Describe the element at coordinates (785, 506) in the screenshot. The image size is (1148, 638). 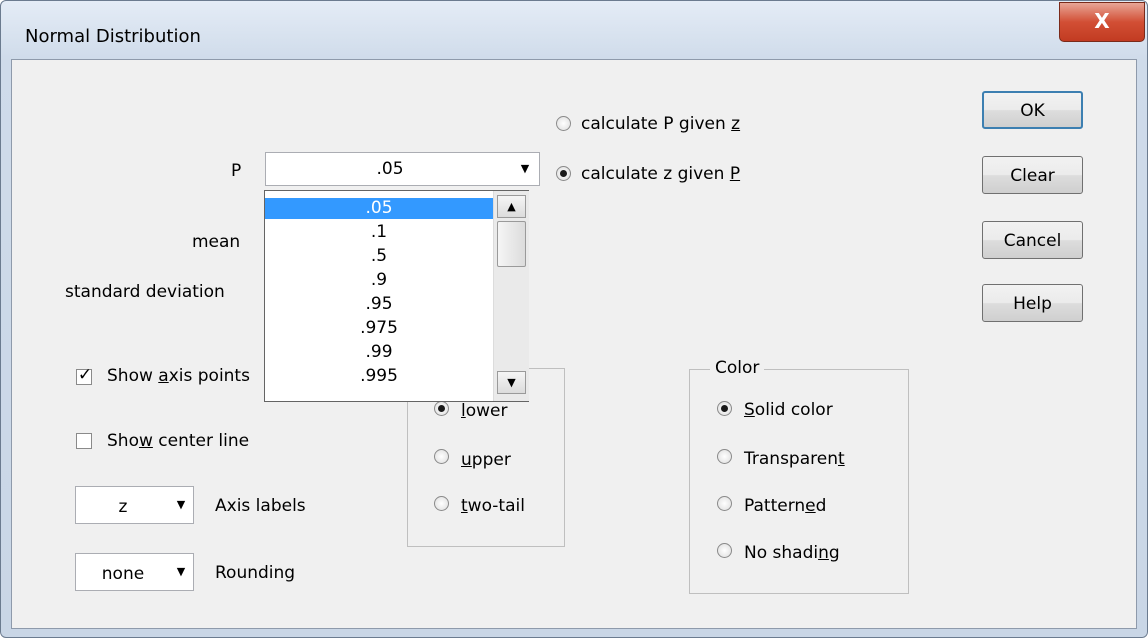
I see `patterned-label: Patterned` at that location.